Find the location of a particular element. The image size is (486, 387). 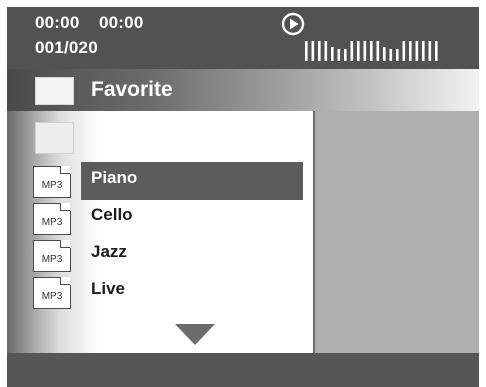

file-list-item-piano: MP3 Piano is located at coordinates (160, 182).